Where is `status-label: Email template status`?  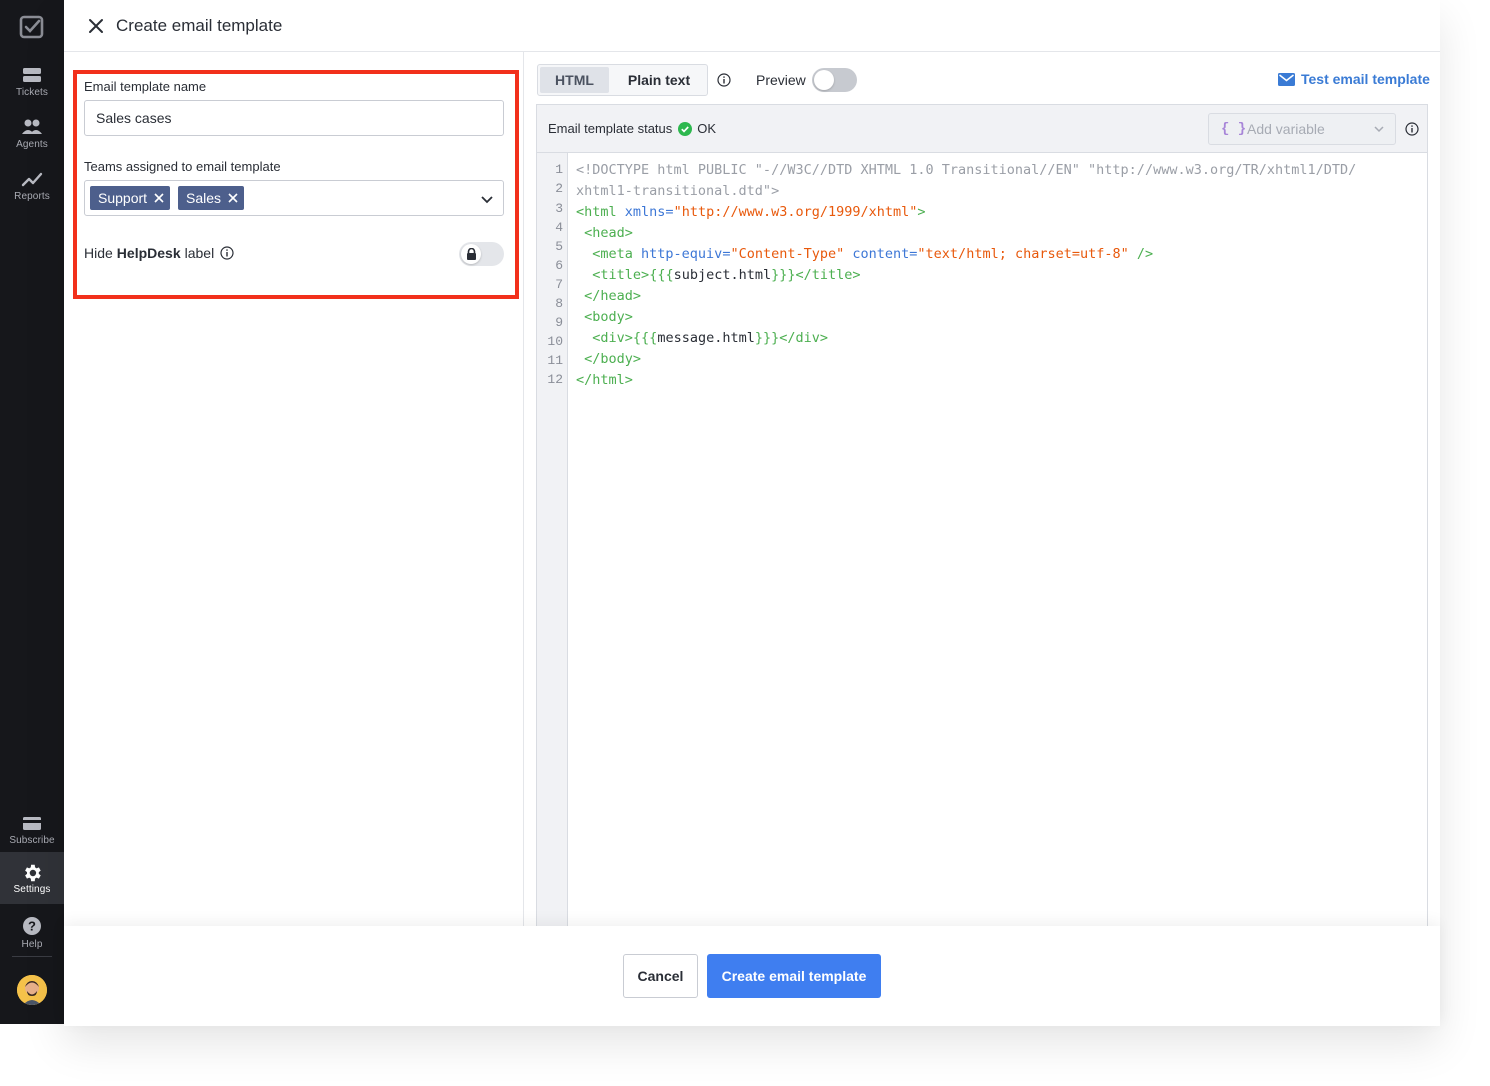
status-label: Email template status is located at coordinates (610, 128).